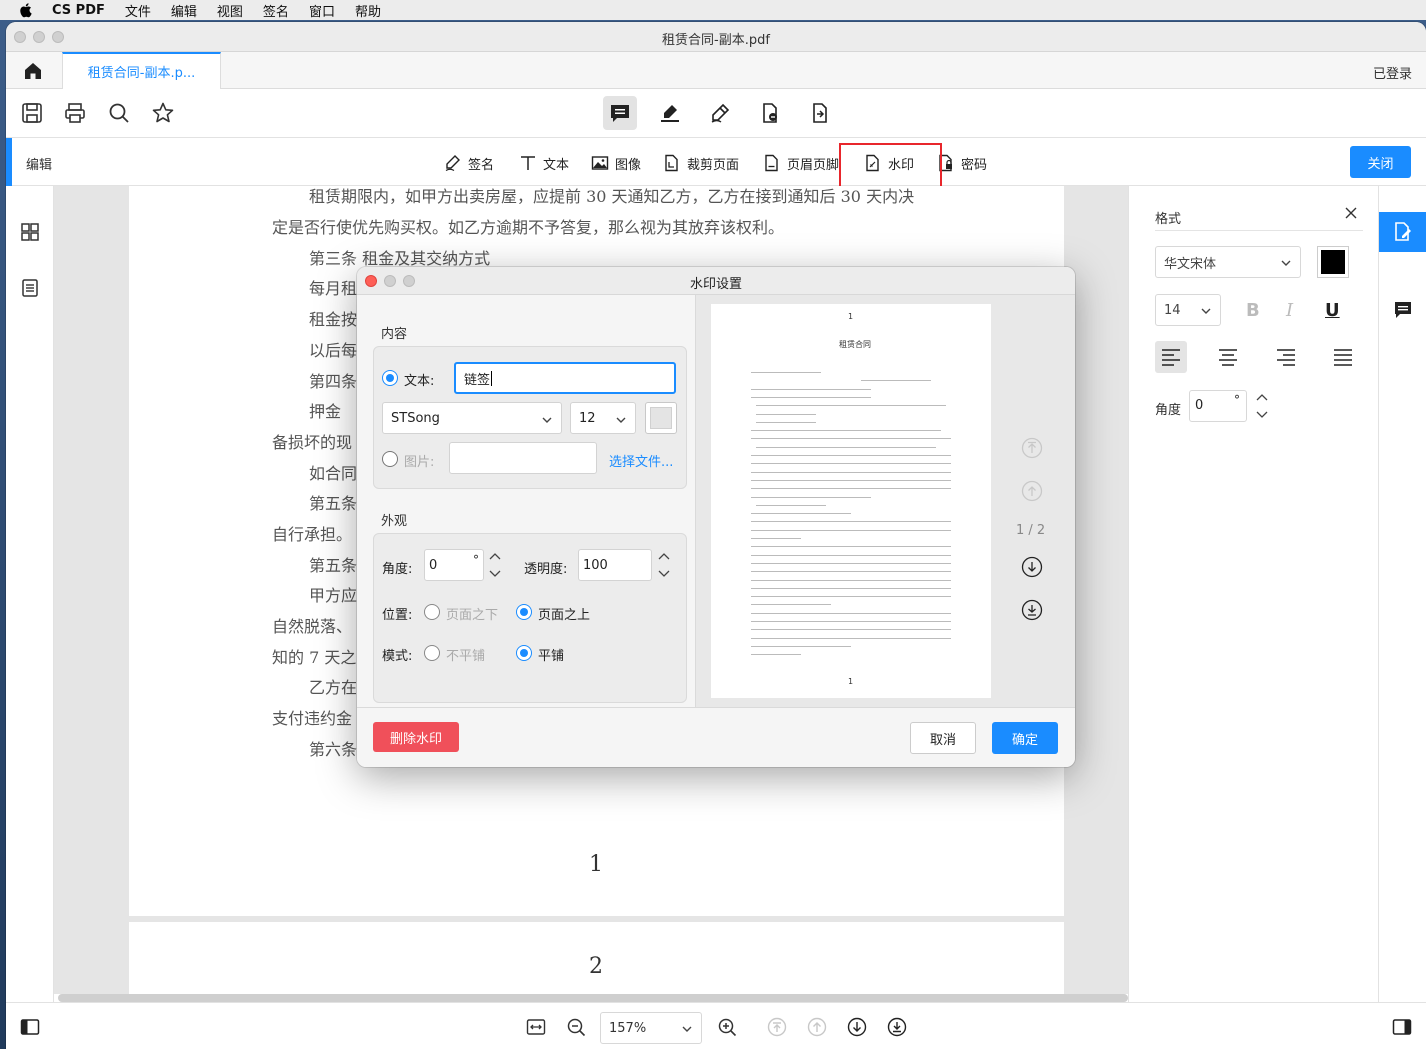 The height and width of the screenshot is (1049, 1426). Describe the element at coordinates (1253, 310) in the screenshot. I see `bold-button: B` at that location.